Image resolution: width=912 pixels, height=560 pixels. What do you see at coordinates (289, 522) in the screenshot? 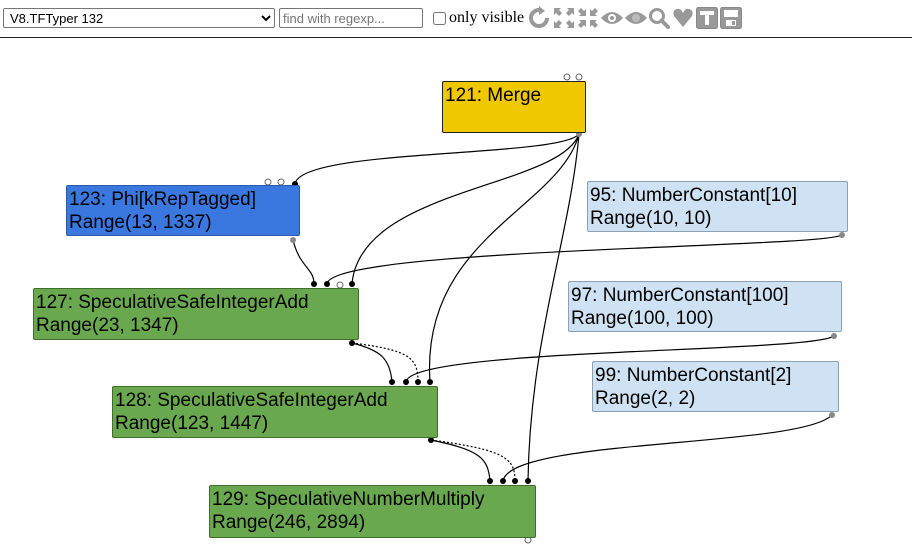
I see `node-range: Range(246, 2894)` at bounding box center [289, 522].